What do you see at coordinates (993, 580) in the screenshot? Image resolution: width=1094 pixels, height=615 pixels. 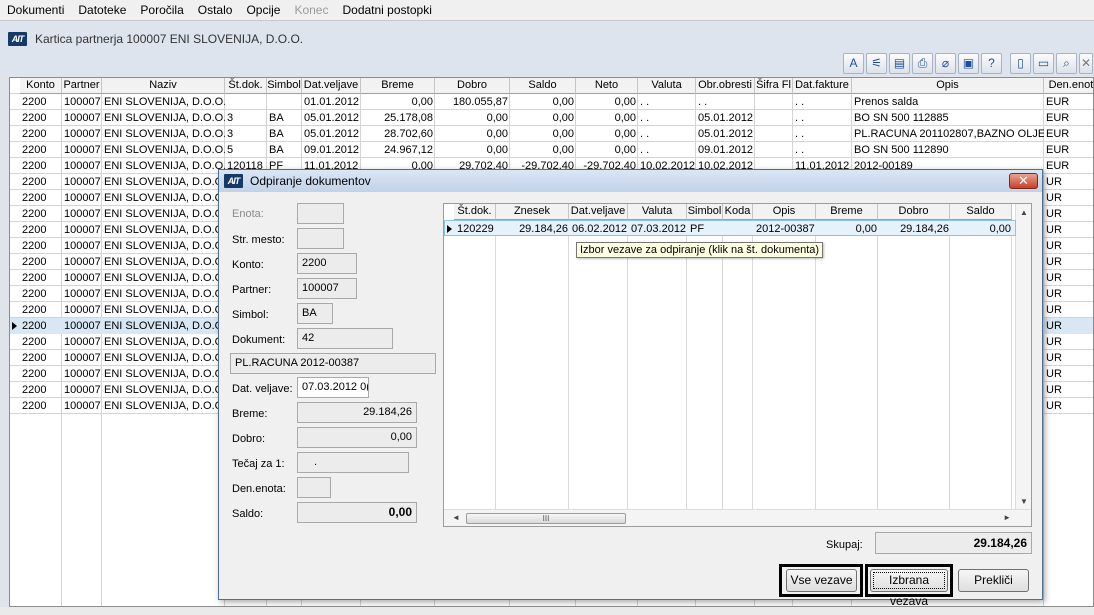 I see `preklici-button: Prekliči` at bounding box center [993, 580].